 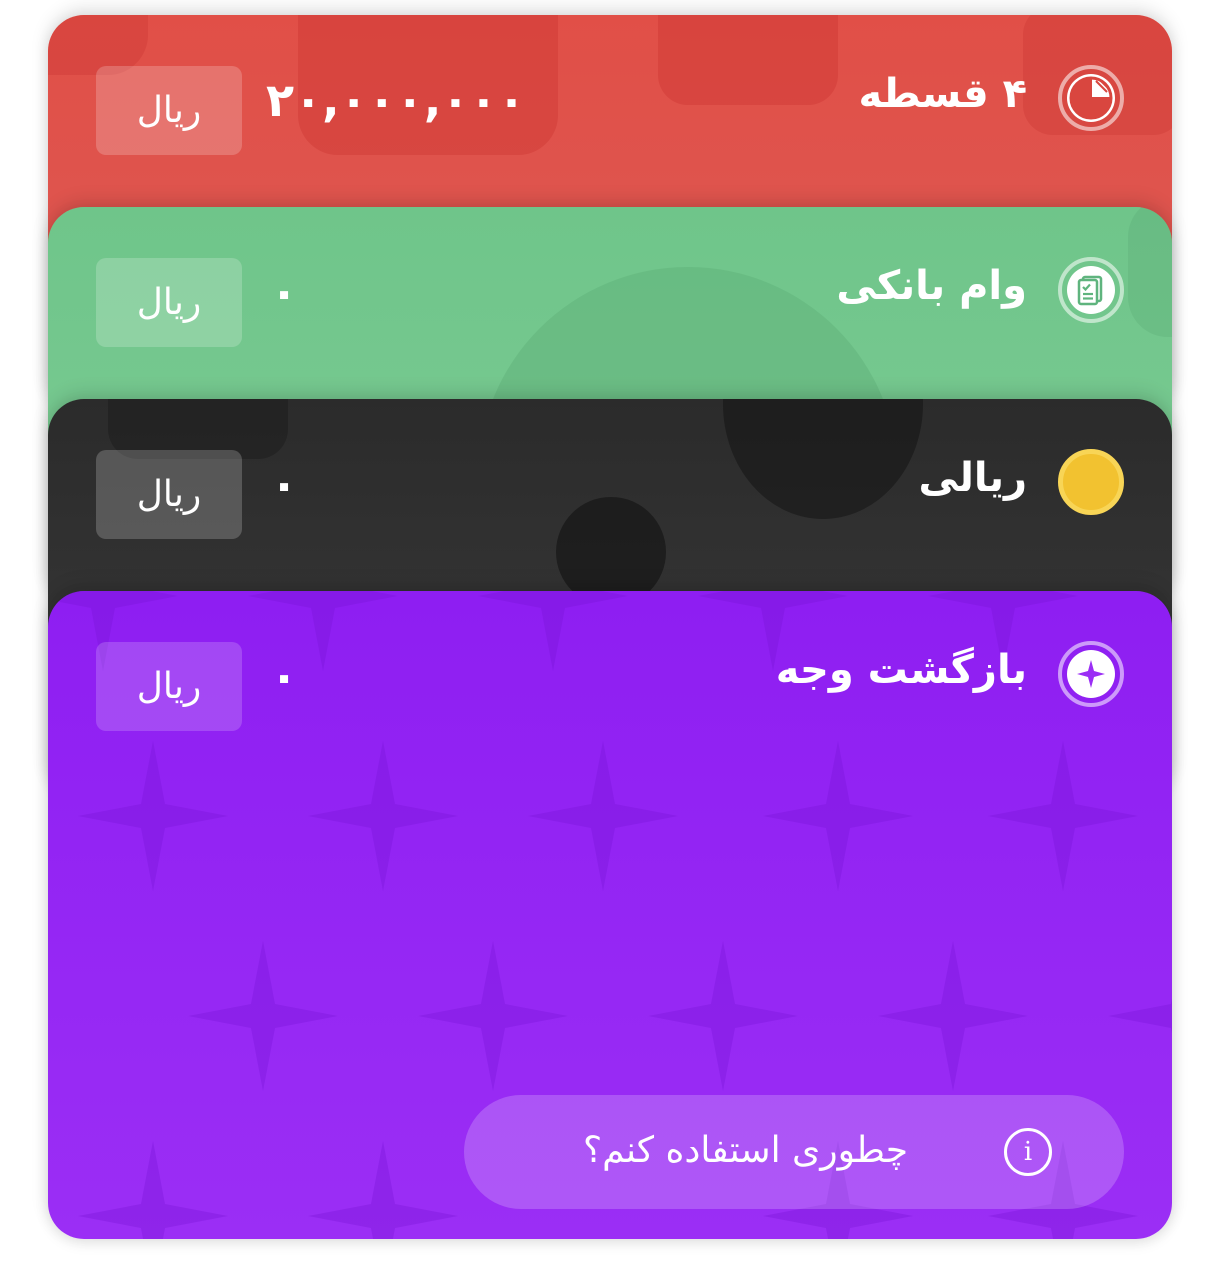 I want to click on how-to-use-button: i چطوری استفاده کنم؟, so click(x=794, y=1152).